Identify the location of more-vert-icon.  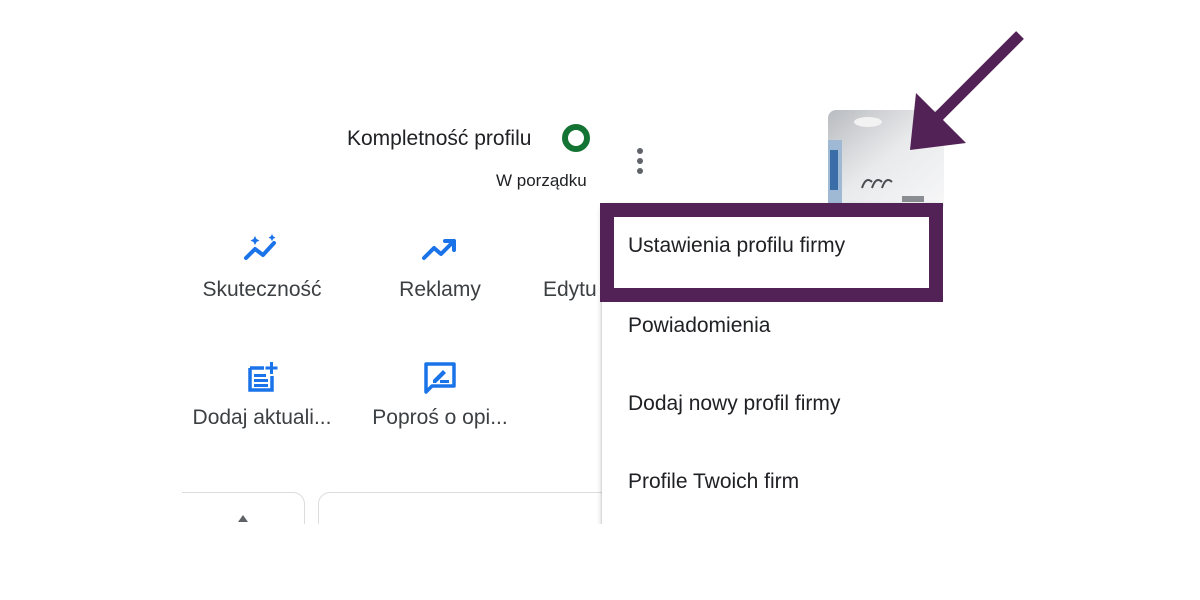
(640, 151).